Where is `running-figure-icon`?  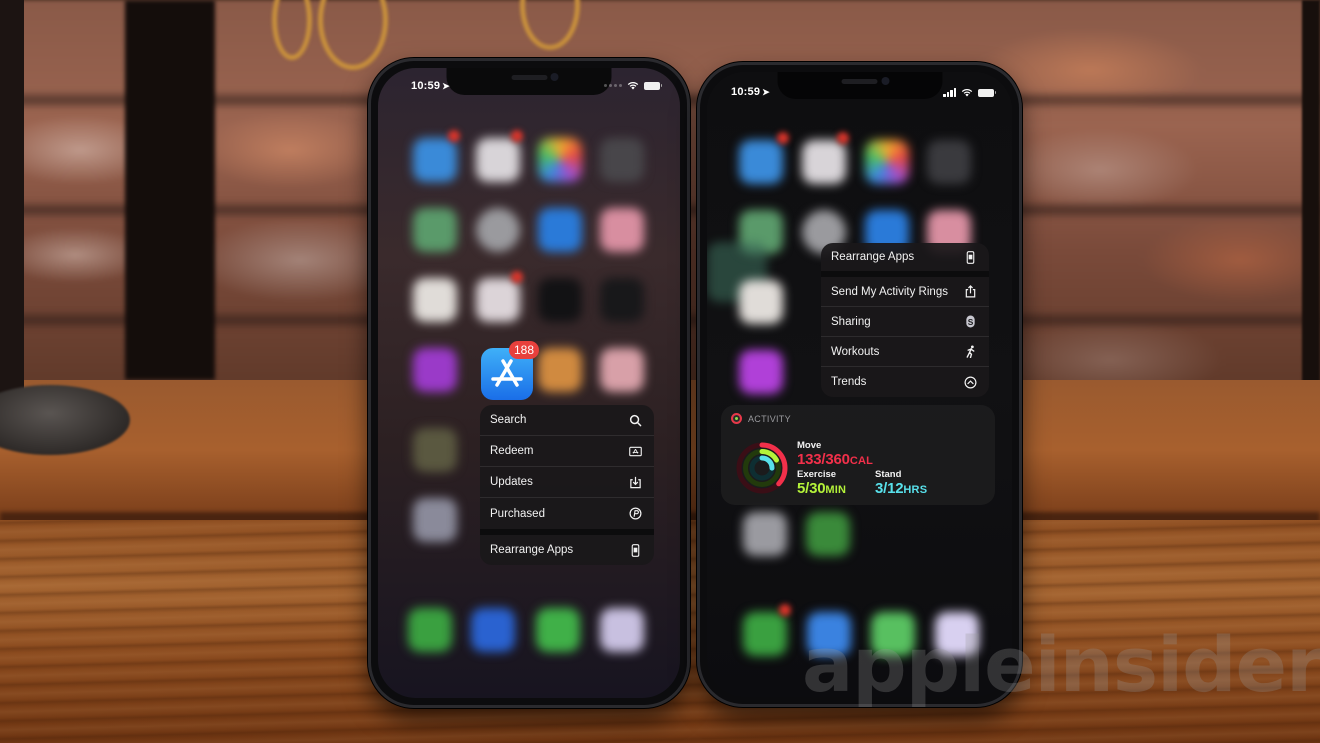 running-figure-icon is located at coordinates (970, 352).